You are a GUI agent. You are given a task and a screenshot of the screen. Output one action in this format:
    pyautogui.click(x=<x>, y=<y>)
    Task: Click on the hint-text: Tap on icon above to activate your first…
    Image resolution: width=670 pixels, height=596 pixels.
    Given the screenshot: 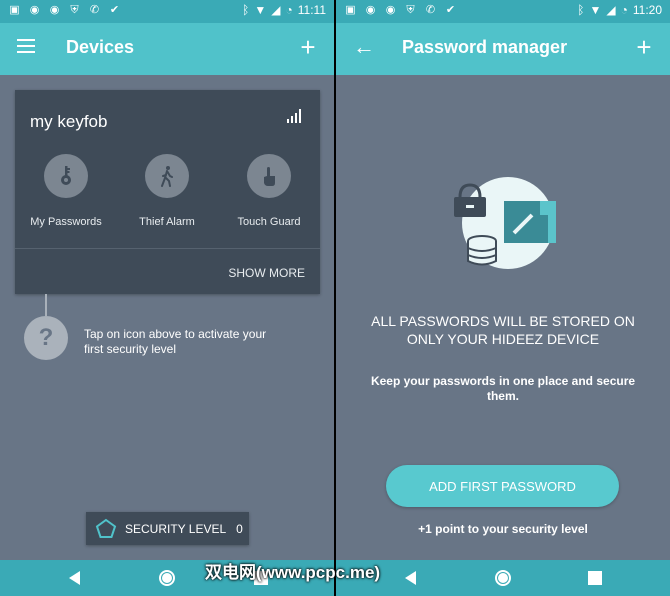 What is the action you would take?
    pyautogui.click(x=175, y=341)
    